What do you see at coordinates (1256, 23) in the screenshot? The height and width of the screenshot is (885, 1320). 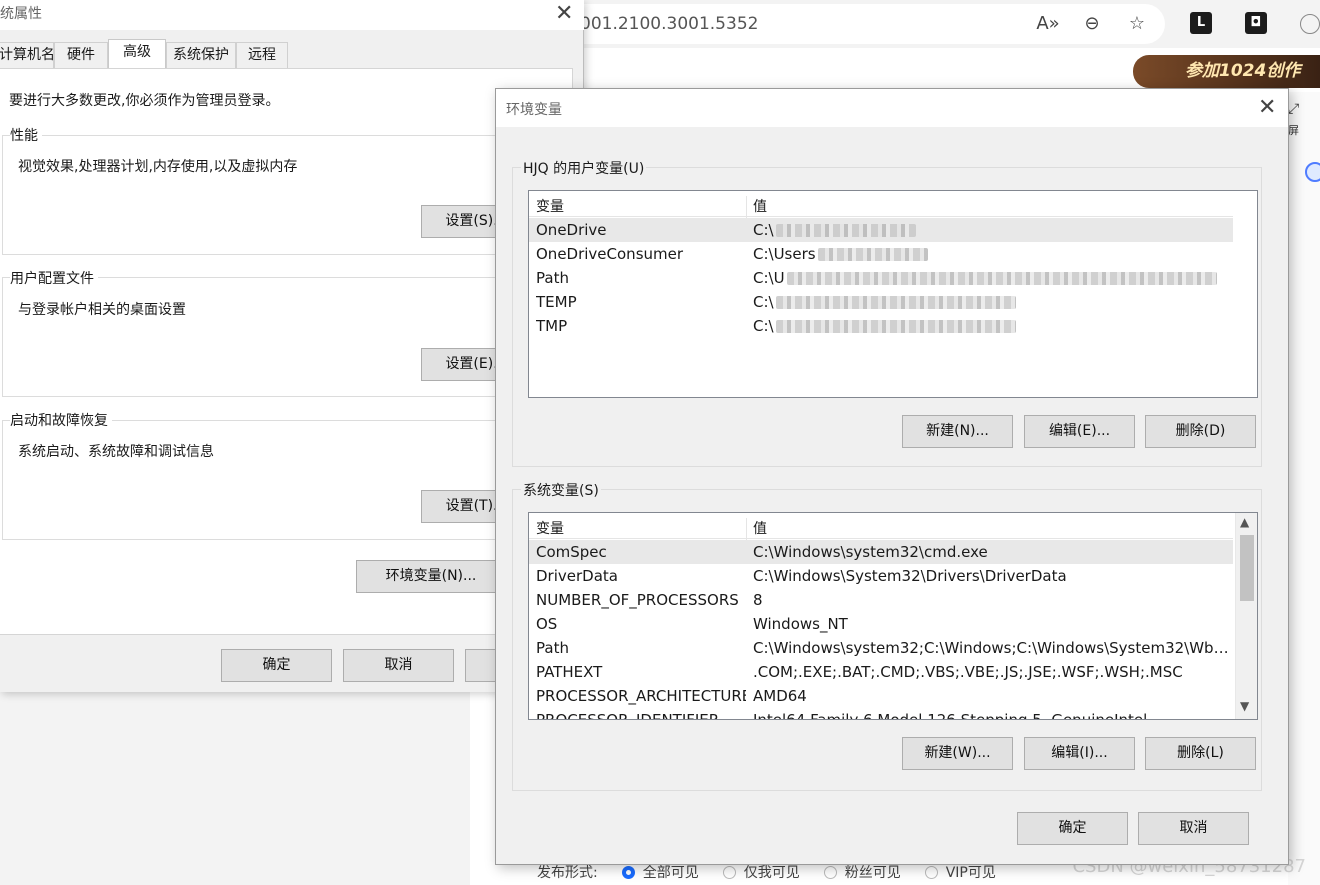 I see `extension-icon-2: ◘` at bounding box center [1256, 23].